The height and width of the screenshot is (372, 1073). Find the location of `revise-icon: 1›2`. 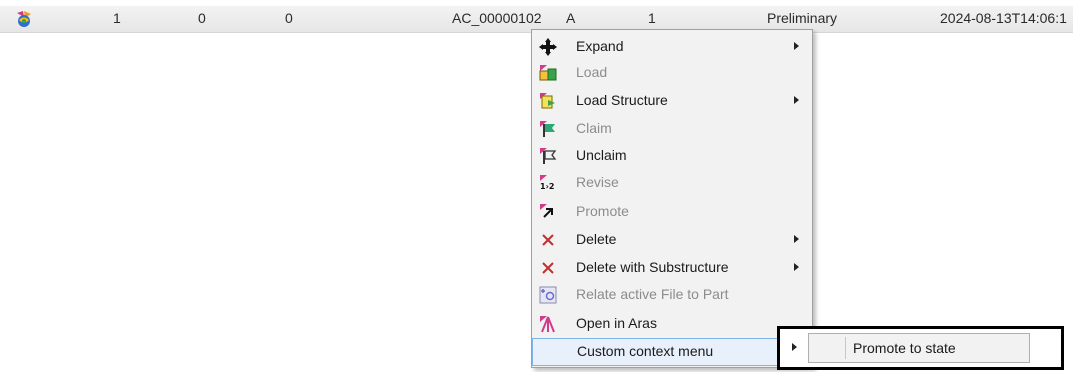

revise-icon: 1›2 is located at coordinates (548, 183).